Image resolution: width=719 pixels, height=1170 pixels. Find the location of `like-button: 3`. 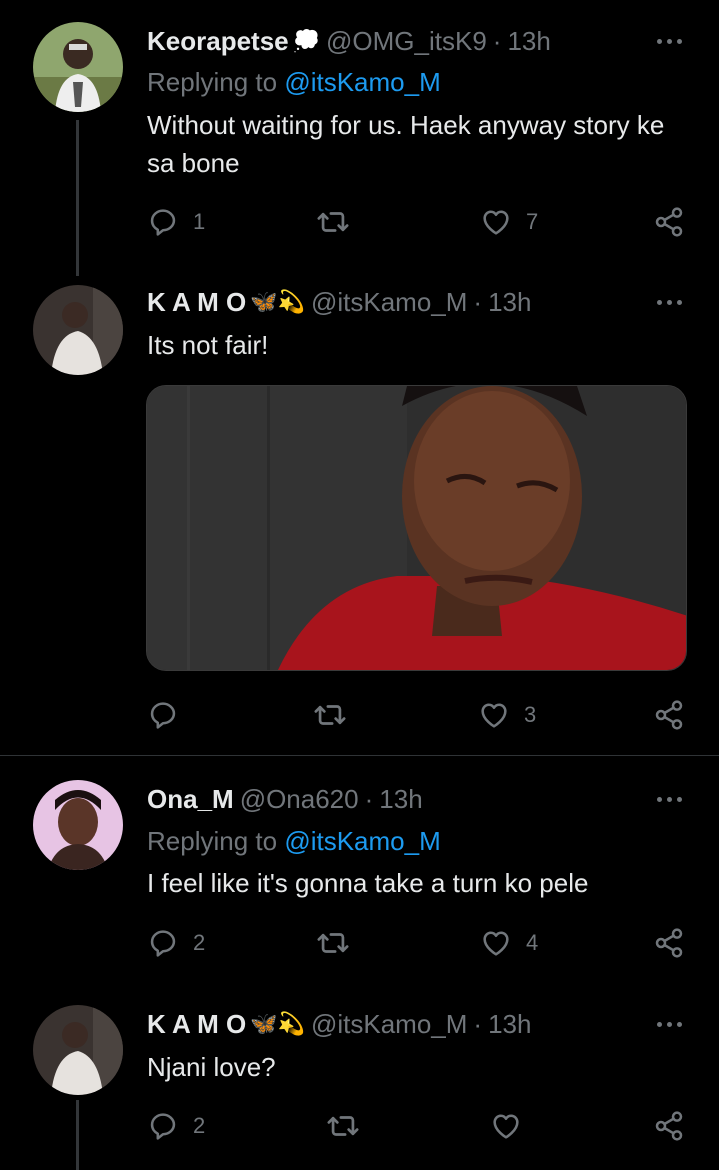

like-button: 3 is located at coordinates (507, 715).